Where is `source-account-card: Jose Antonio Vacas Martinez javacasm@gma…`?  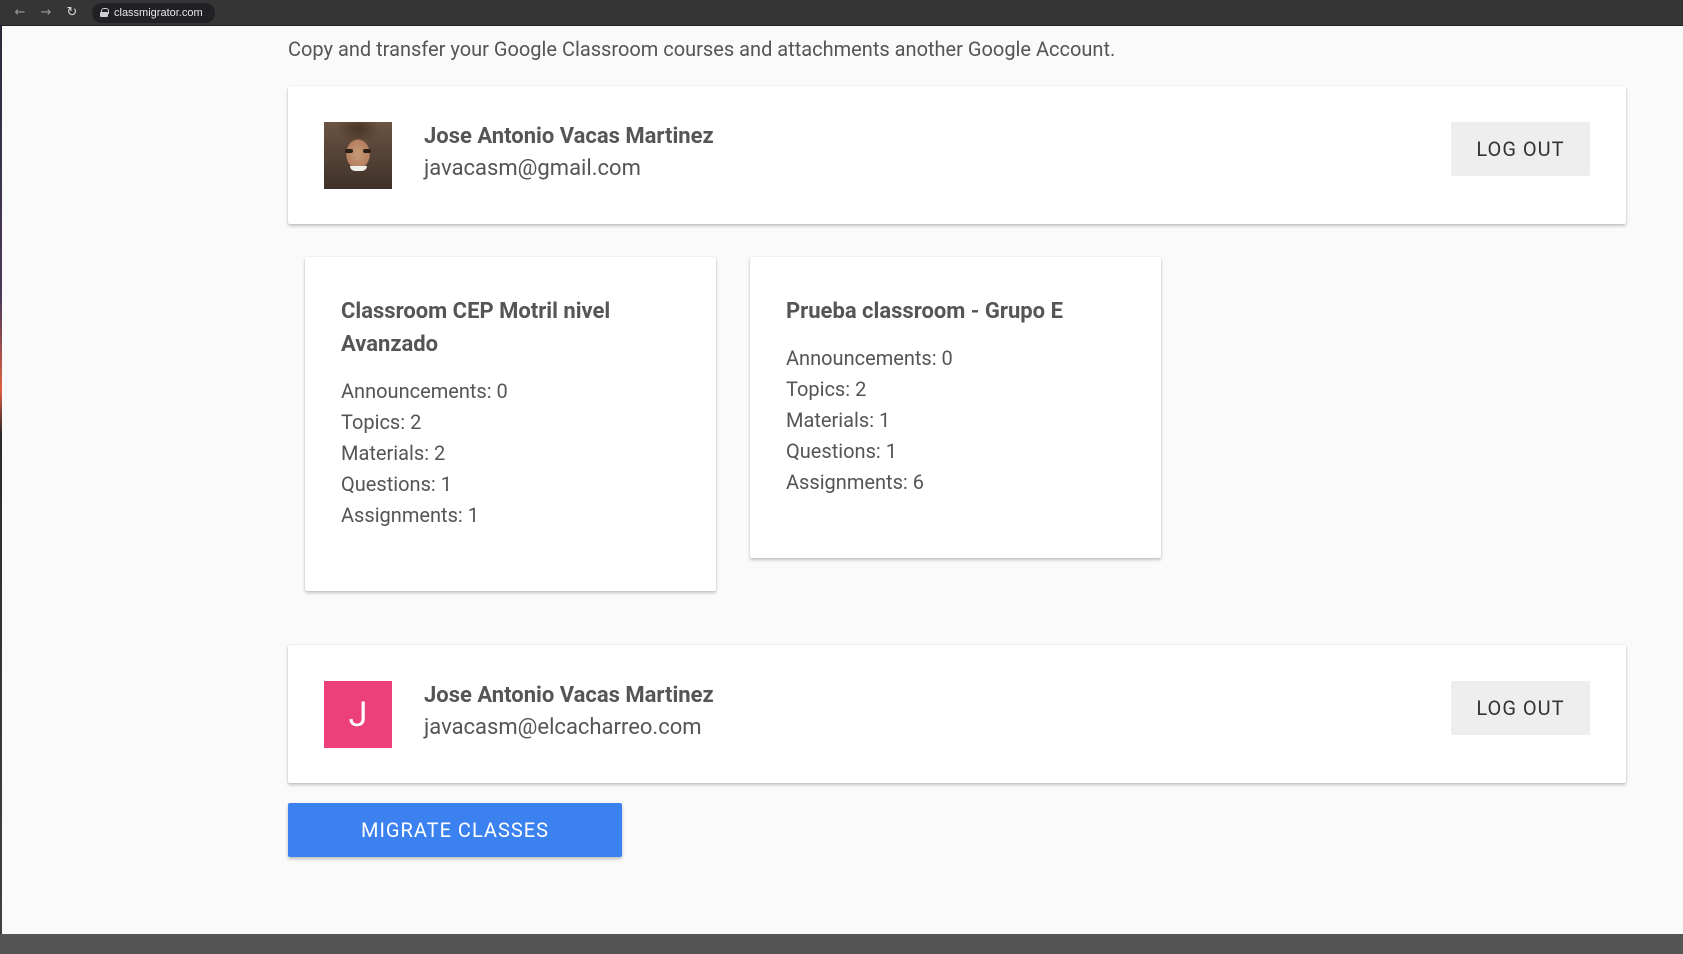 source-account-card: Jose Antonio Vacas Martinez javacasm@gma… is located at coordinates (957, 155).